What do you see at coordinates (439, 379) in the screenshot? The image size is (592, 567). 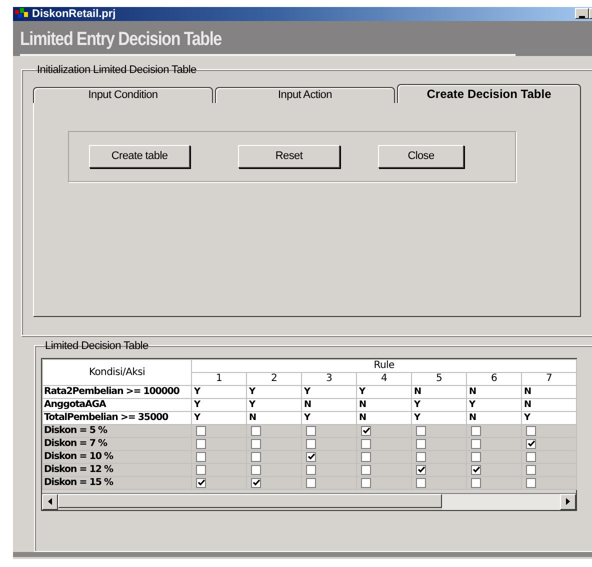 I see `column-header: 5` at bounding box center [439, 379].